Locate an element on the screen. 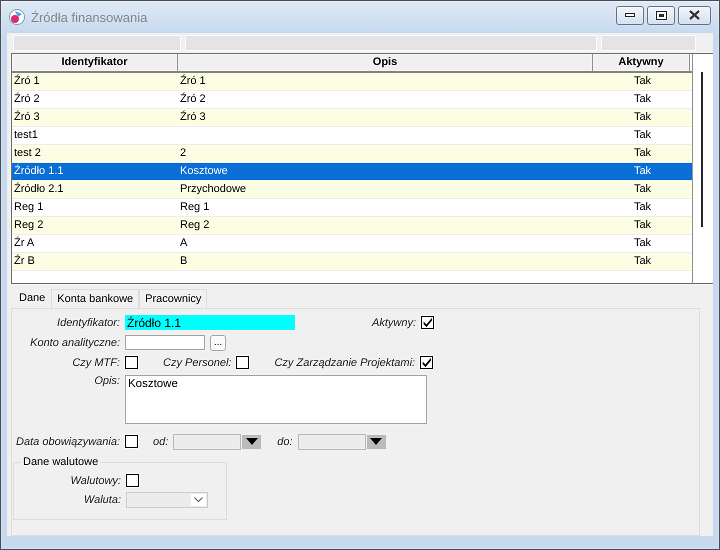 The height and width of the screenshot is (550, 720). table-cell-text: Źródło 2.1 is located at coordinates (39, 189).